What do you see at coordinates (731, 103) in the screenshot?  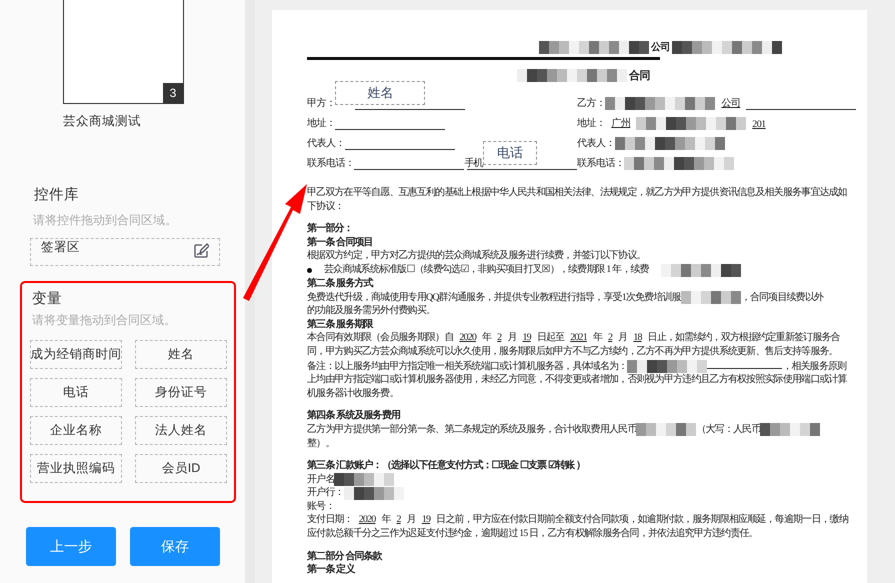 I see `filled-value: 公司` at bounding box center [731, 103].